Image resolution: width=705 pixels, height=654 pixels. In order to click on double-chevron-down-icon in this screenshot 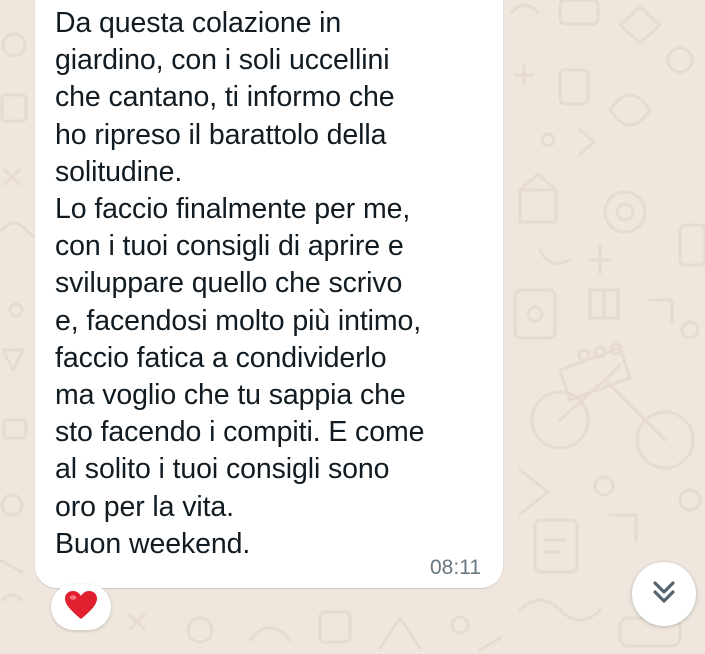, I will do `click(664, 594)`.